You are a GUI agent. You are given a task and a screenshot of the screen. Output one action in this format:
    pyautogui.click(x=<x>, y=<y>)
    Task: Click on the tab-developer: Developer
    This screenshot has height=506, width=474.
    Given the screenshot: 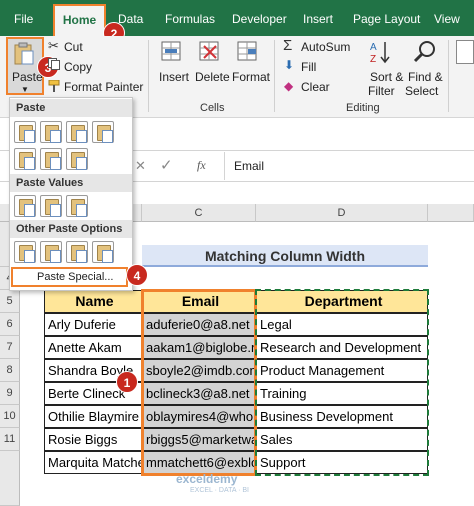 What is the action you would take?
    pyautogui.click(x=259, y=19)
    